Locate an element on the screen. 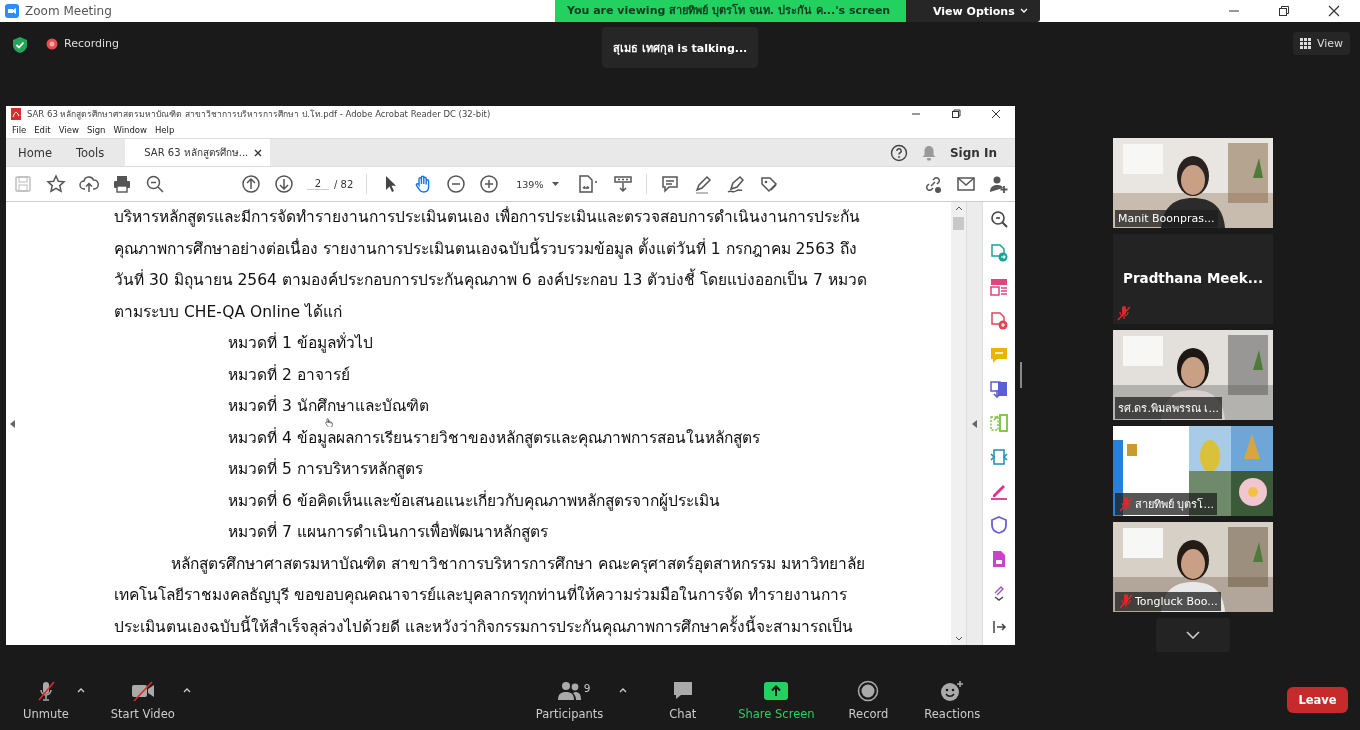 The image size is (1360, 730). chevron-down-icon is located at coordinates (1193, 635).